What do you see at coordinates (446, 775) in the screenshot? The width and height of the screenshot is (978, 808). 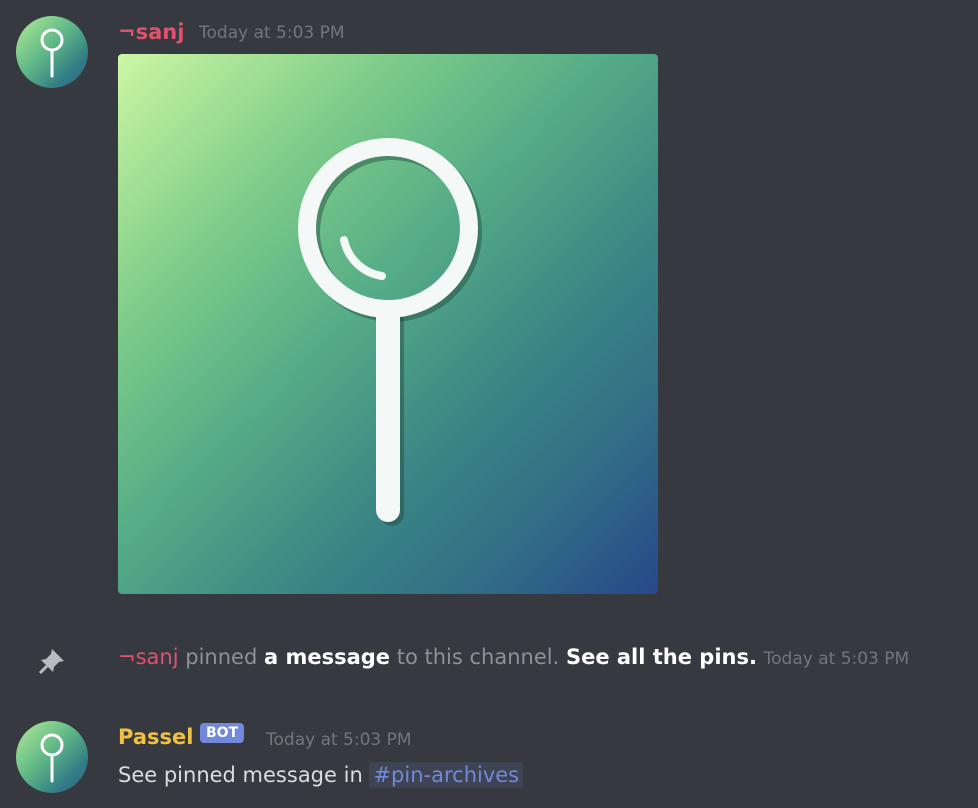 I see `channel-mention: #pin-archives` at bounding box center [446, 775].